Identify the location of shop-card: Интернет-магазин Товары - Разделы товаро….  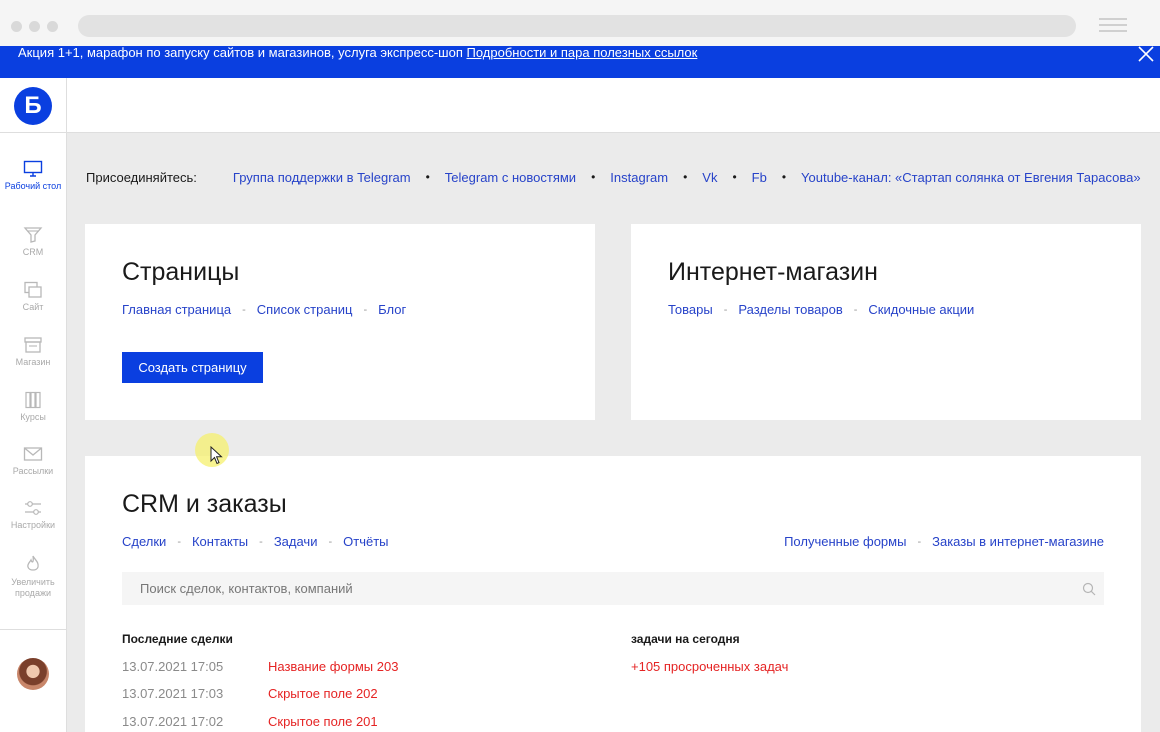
(886, 322).